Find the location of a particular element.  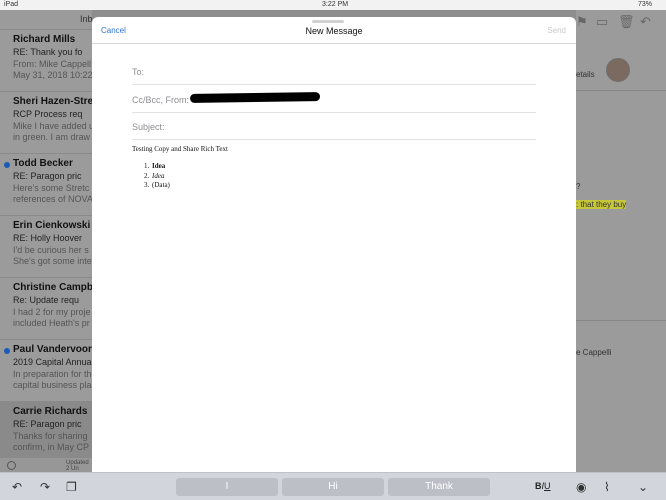

sender-name: Sheri Hazen-Stret is located at coordinates (52, 101).